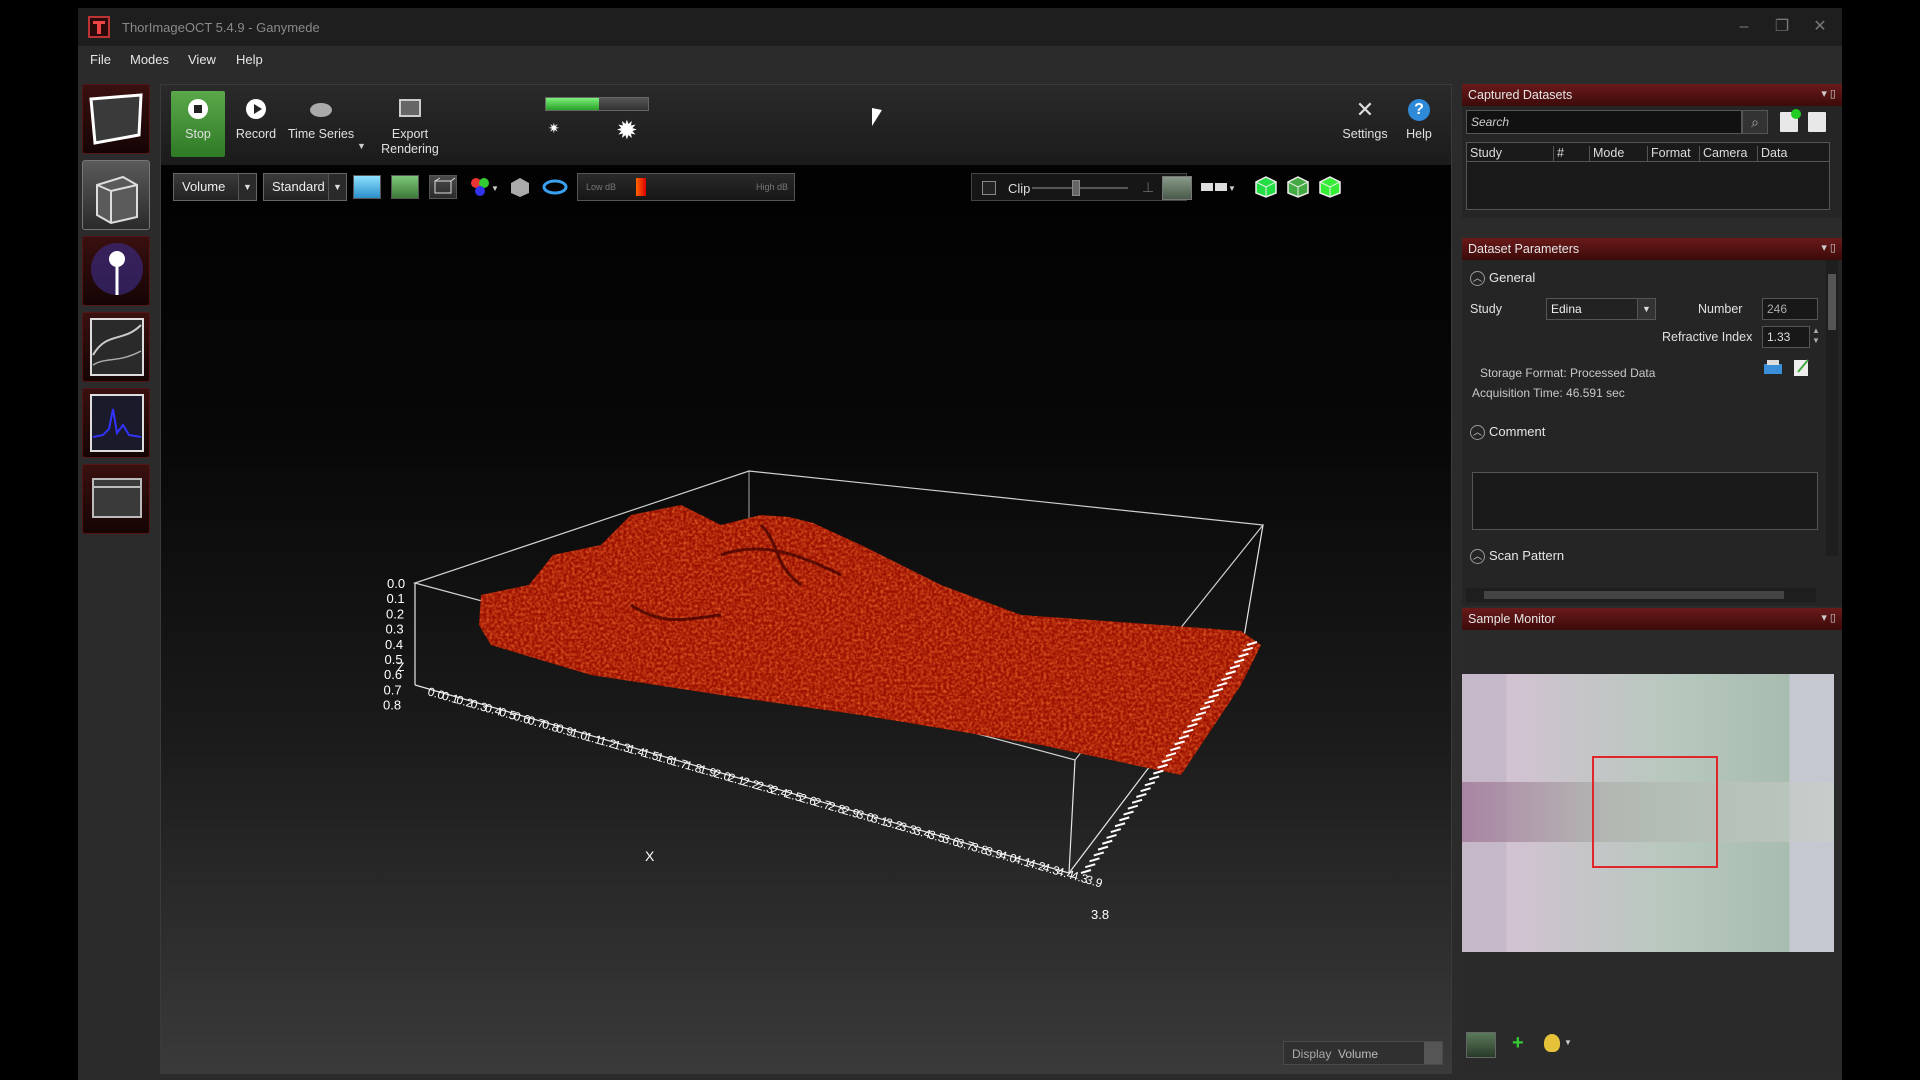  What do you see at coordinates (1782, 27) in the screenshot?
I see `restore-button: ❐` at bounding box center [1782, 27].